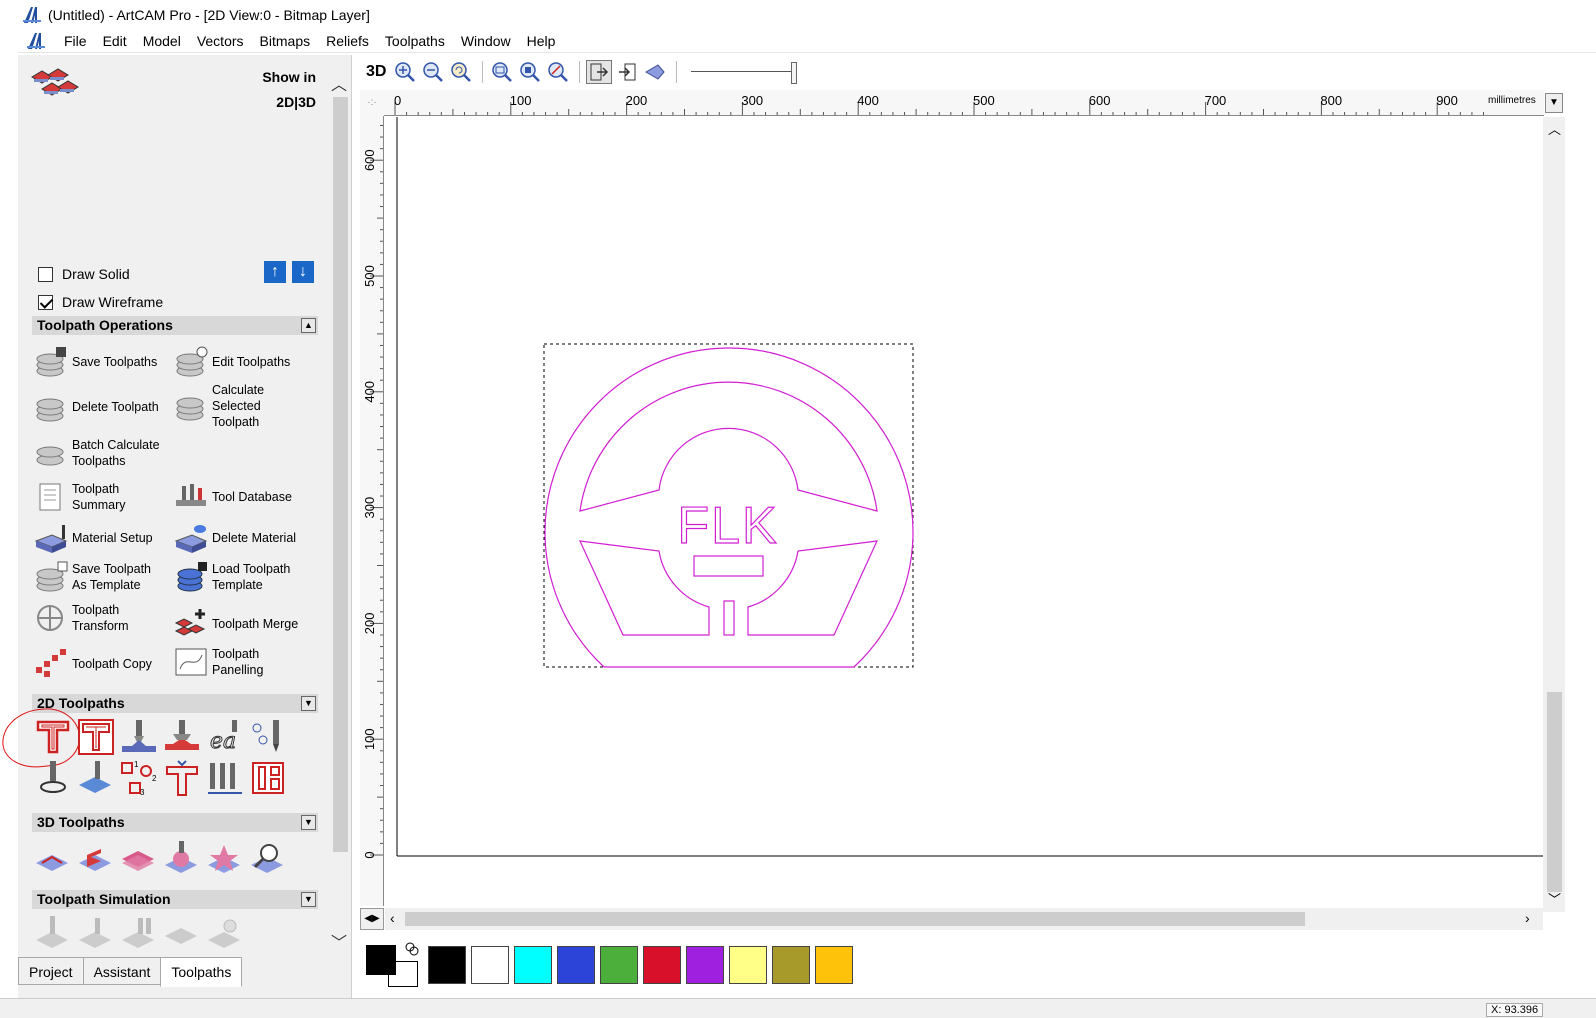 This screenshot has height=1018, width=1596. What do you see at coordinates (1554, 103) in the screenshot?
I see `units-dropdown-button: ▼` at bounding box center [1554, 103].